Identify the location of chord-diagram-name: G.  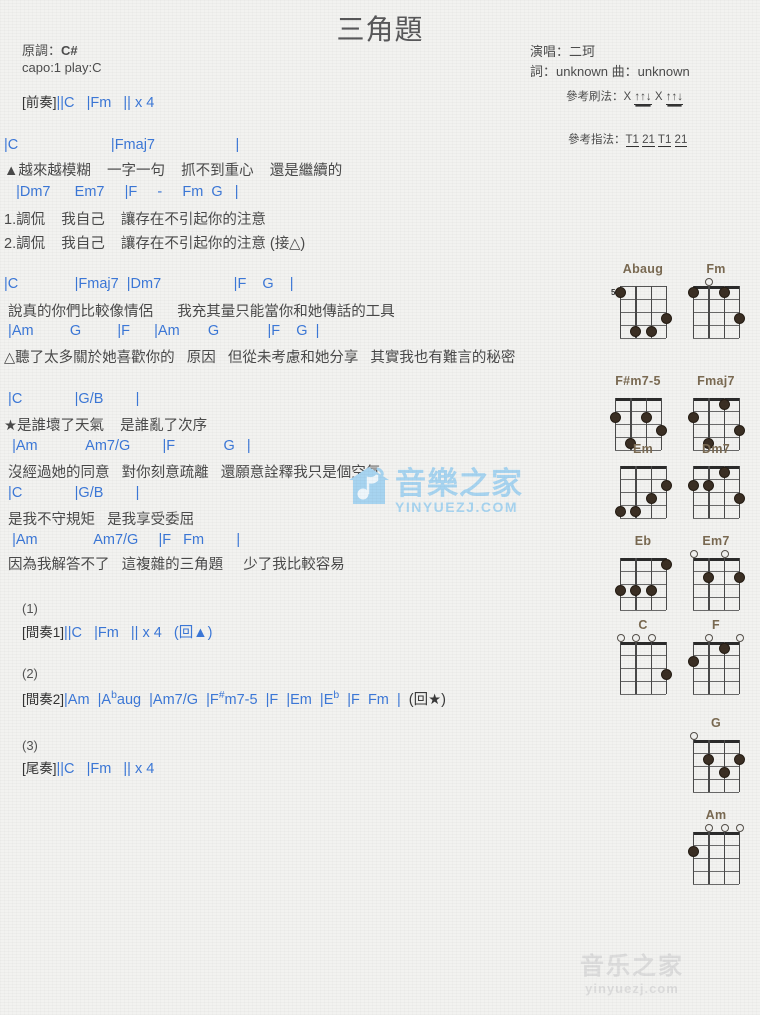
(716, 723).